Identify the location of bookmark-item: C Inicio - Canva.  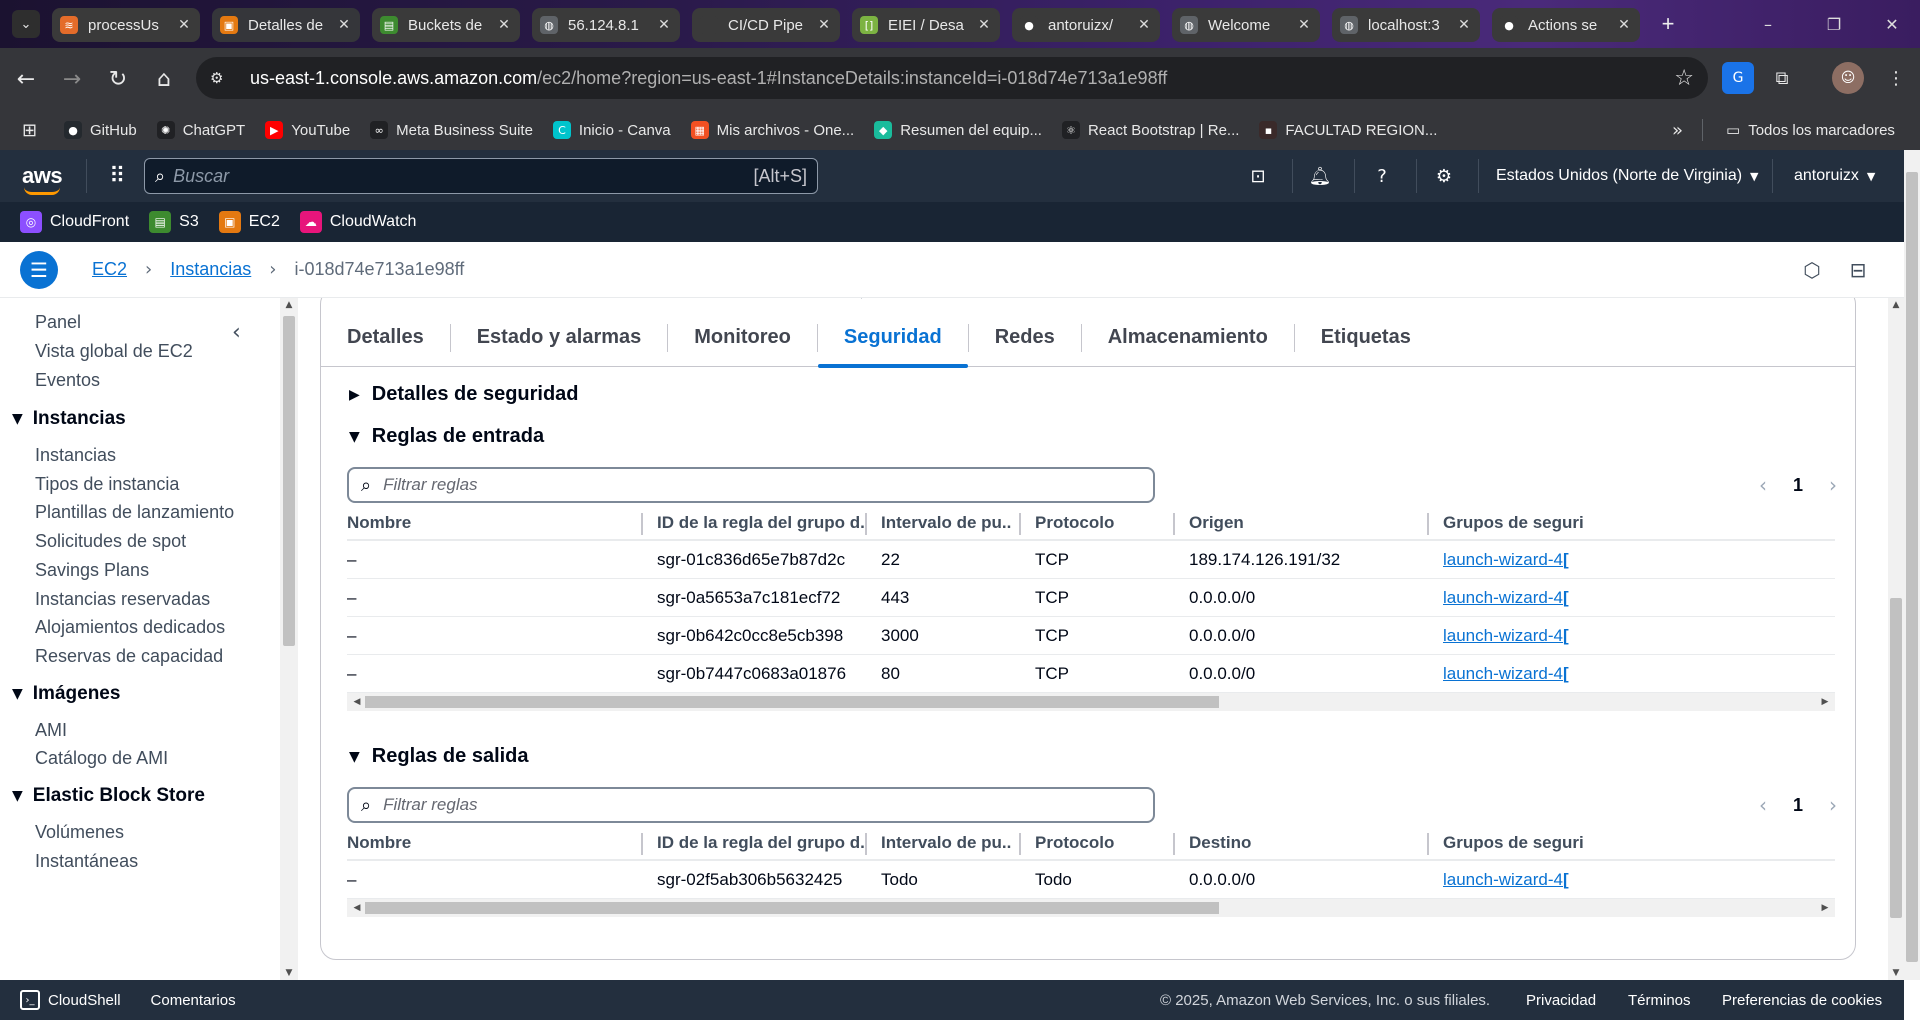
(611, 130).